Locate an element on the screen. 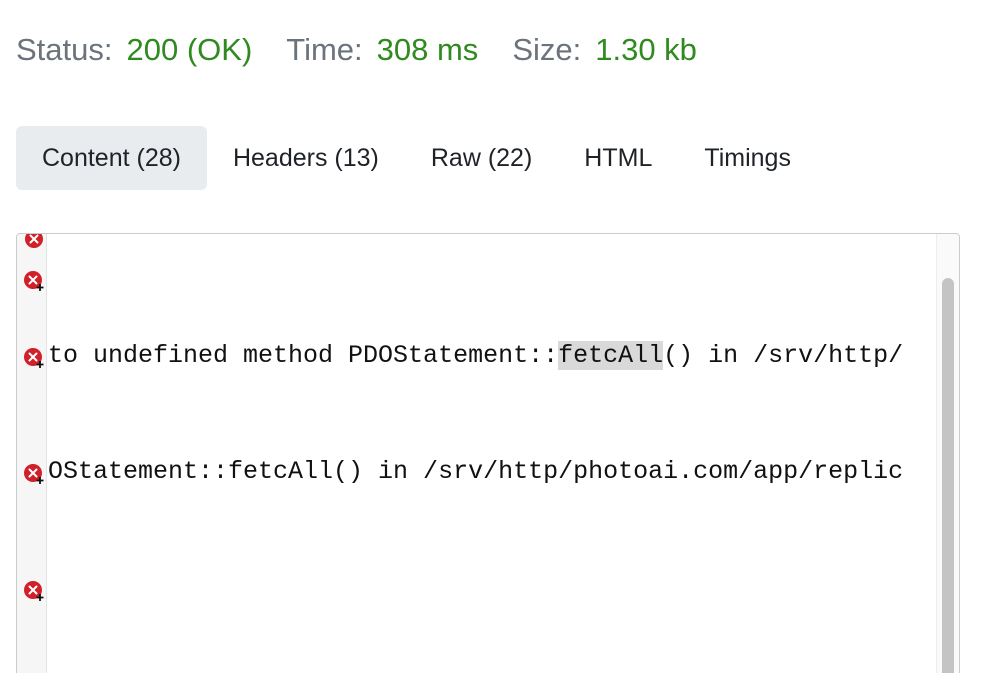 The height and width of the screenshot is (673, 1000). size-label: Size: is located at coordinates (547, 49).